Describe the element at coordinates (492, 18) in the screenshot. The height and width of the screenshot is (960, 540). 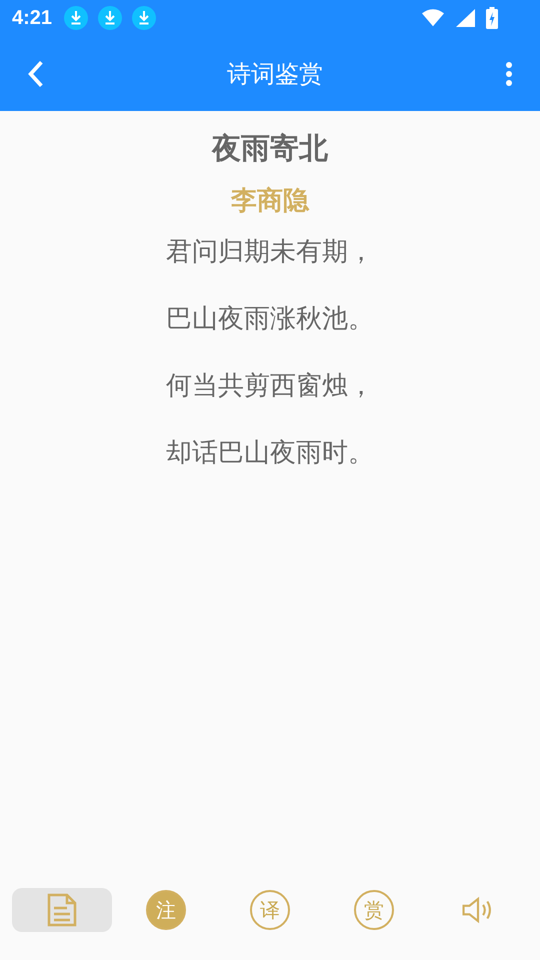
I see `battery-icon` at that location.